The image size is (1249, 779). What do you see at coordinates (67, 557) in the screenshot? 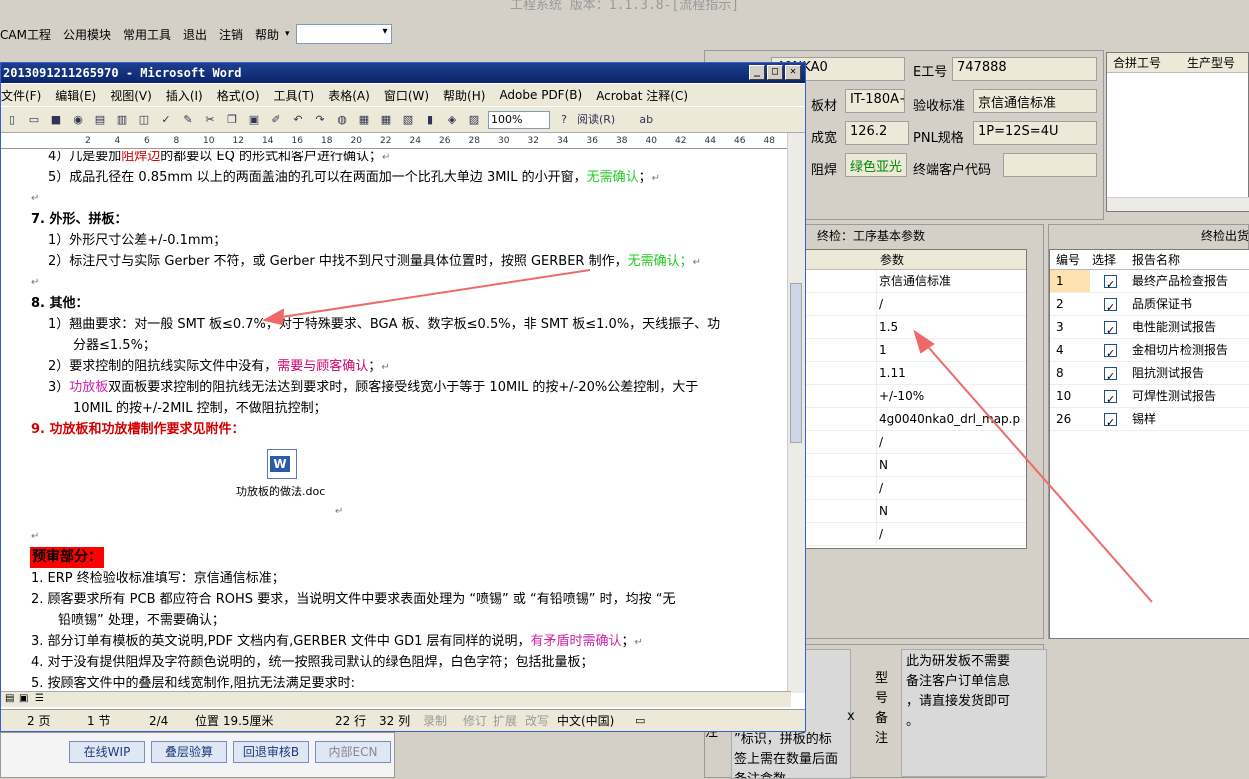
I see `pre-review-heading: 预审部分：` at bounding box center [67, 557].